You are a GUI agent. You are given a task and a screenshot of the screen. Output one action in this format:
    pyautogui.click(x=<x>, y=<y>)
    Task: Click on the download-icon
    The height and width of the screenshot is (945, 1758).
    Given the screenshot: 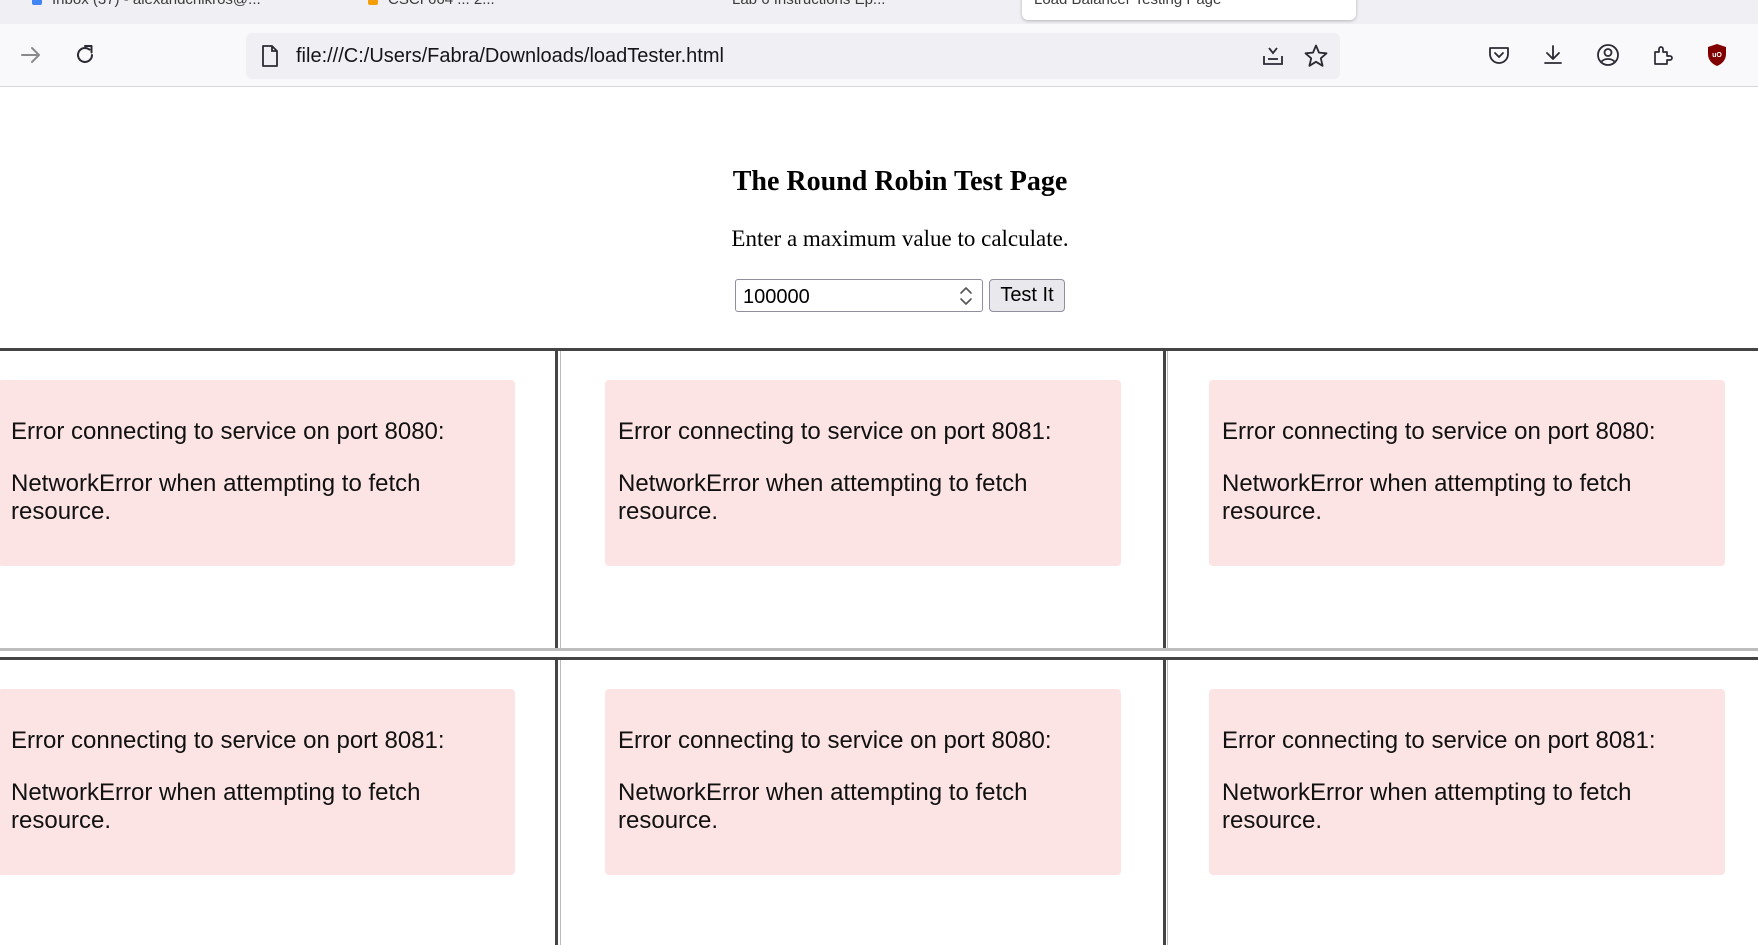 What is the action you would take?
    pyautogui.click(x=1553, y=54)
    